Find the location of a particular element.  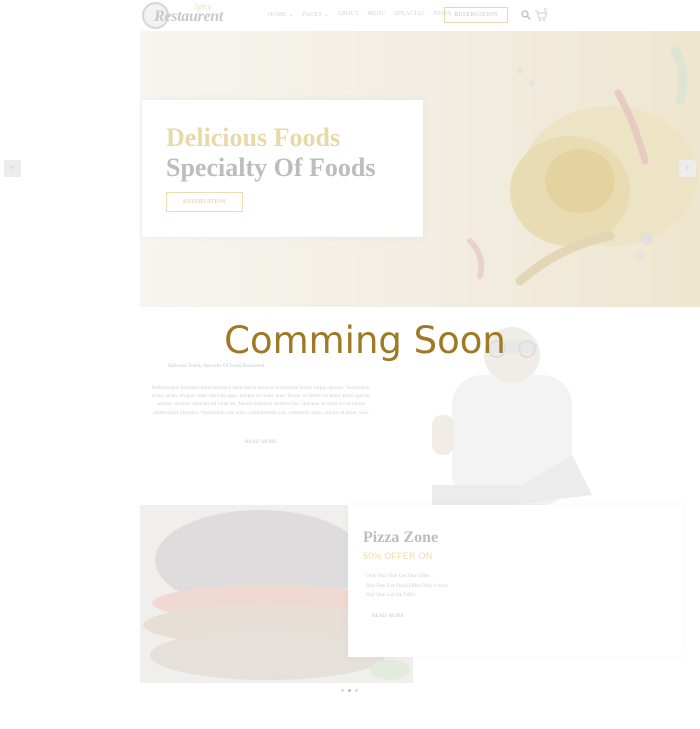

chevron-right-icon: › is located at coordinates (687, 168).